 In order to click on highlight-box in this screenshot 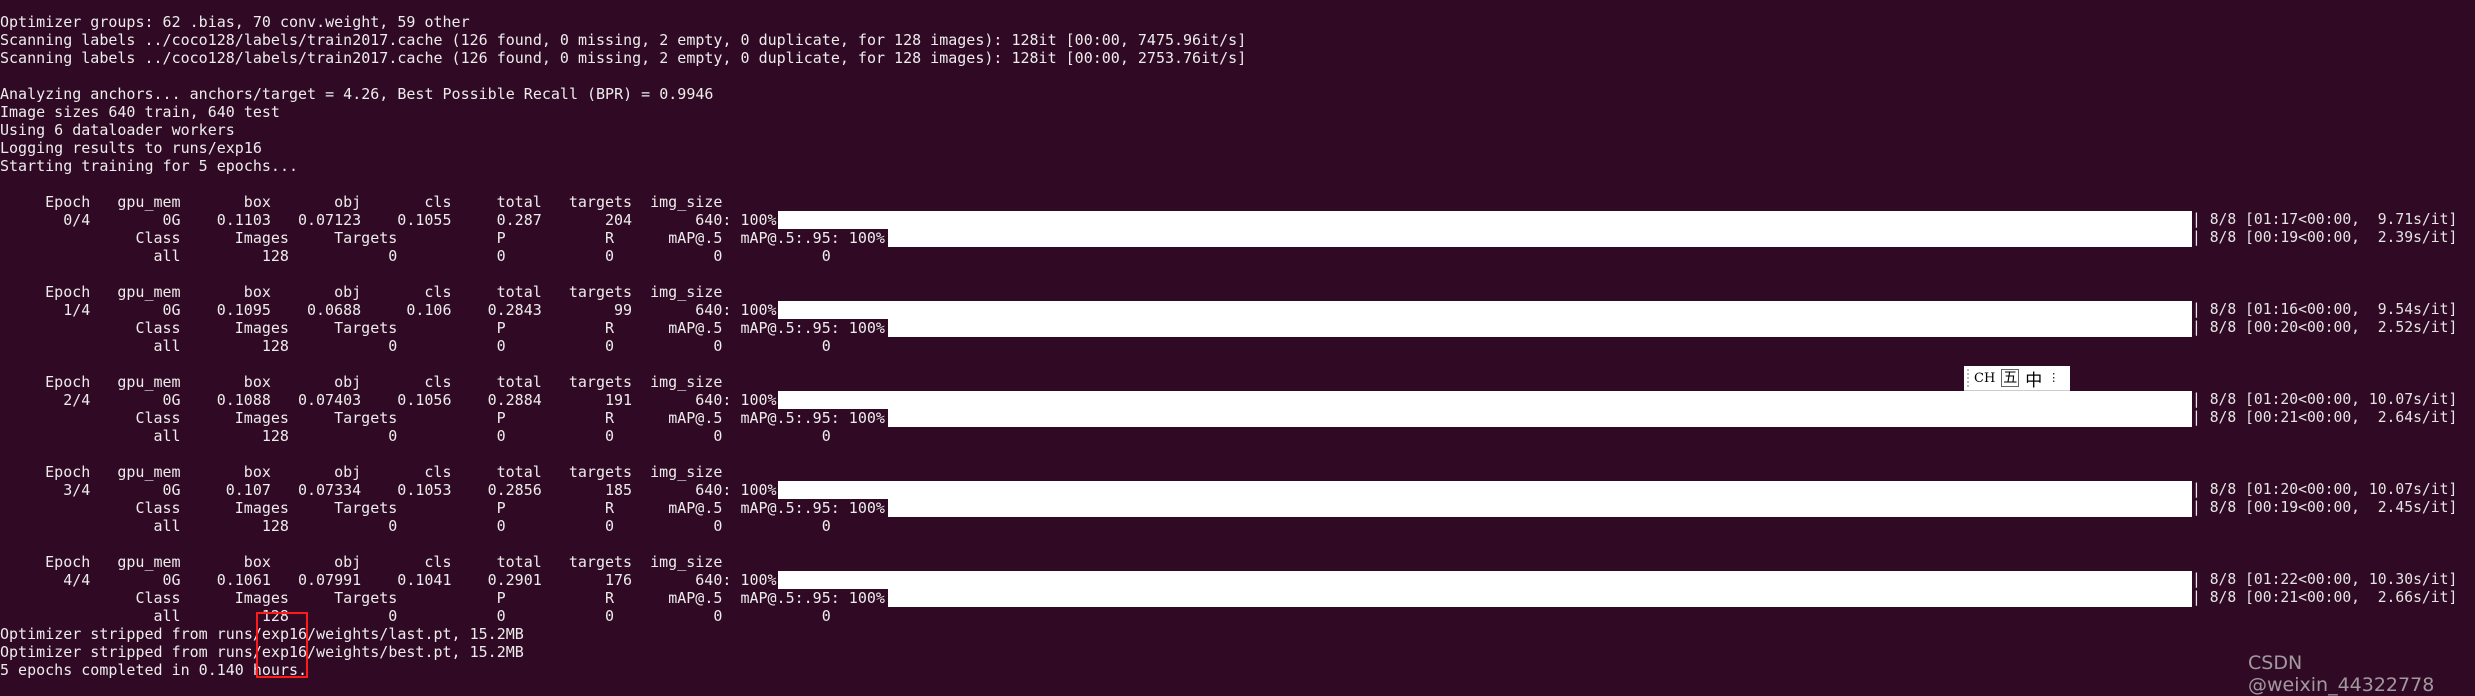, I will do `click(282, 645)`.